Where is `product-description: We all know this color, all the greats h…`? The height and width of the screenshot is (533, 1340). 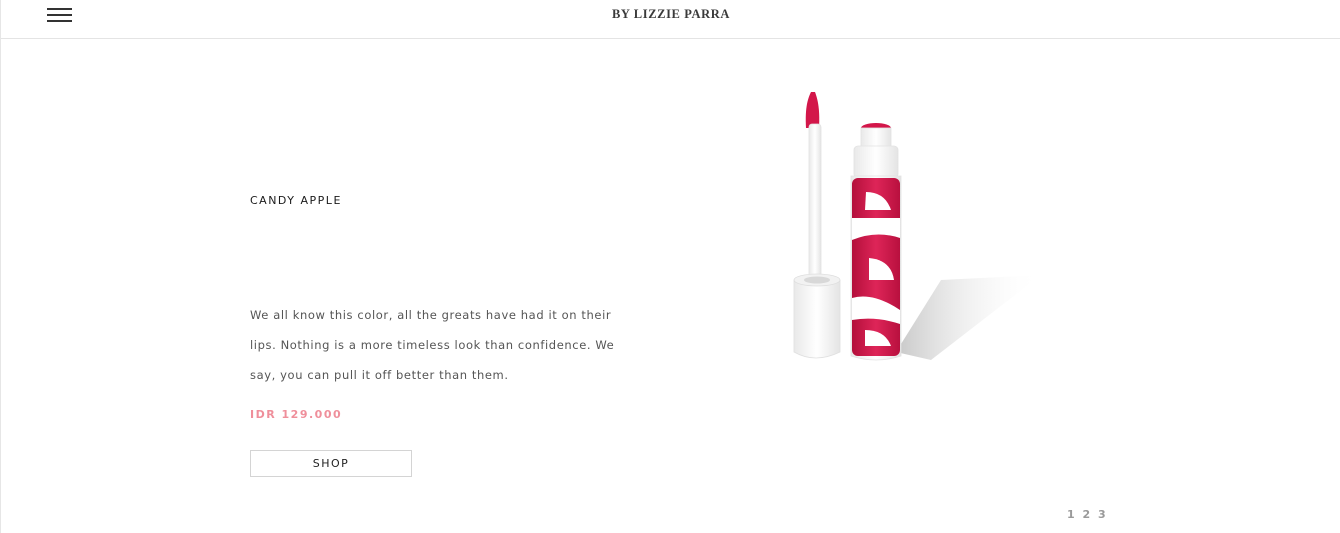 product-description: We all know this color, all the greats h… is located at coordinates (432, 345).